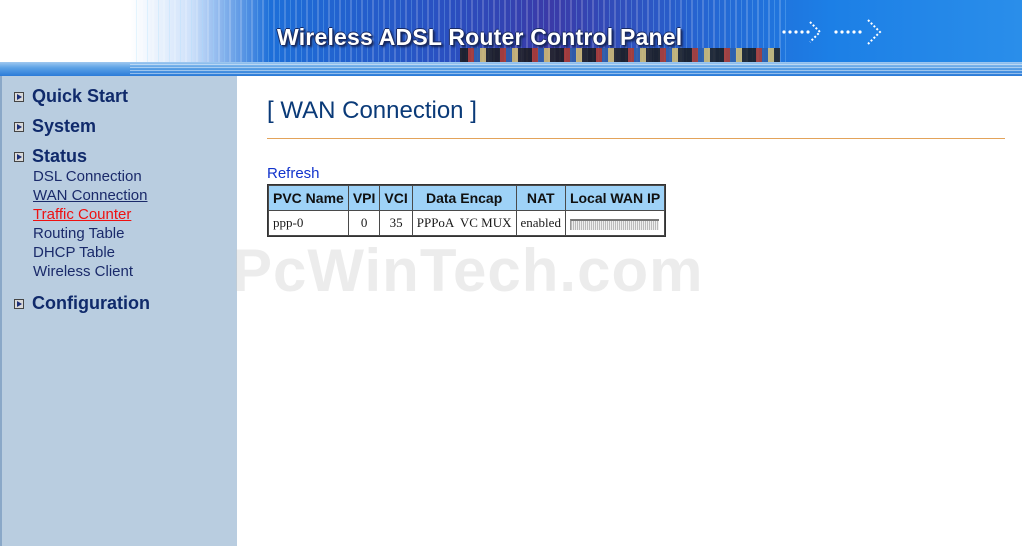 This screenshot has height=546, width=1022. Describe the element at coordinates (78, 233) in the screenshot. I see `sidebar-item-routing-table: Routing Table` at that location.